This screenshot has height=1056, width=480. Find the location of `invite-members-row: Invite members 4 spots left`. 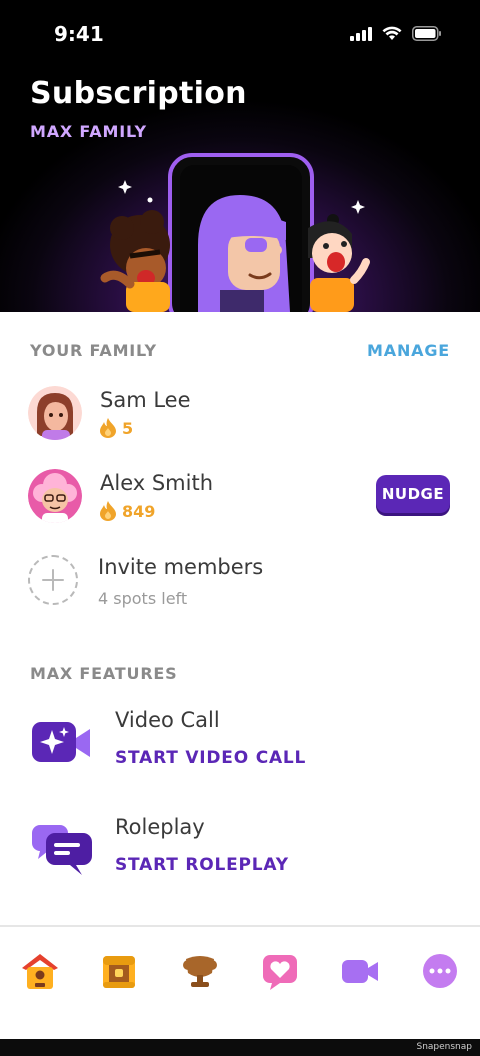

invite-members-row: Invite members 4 spots left is located at coordinates (240, 583).